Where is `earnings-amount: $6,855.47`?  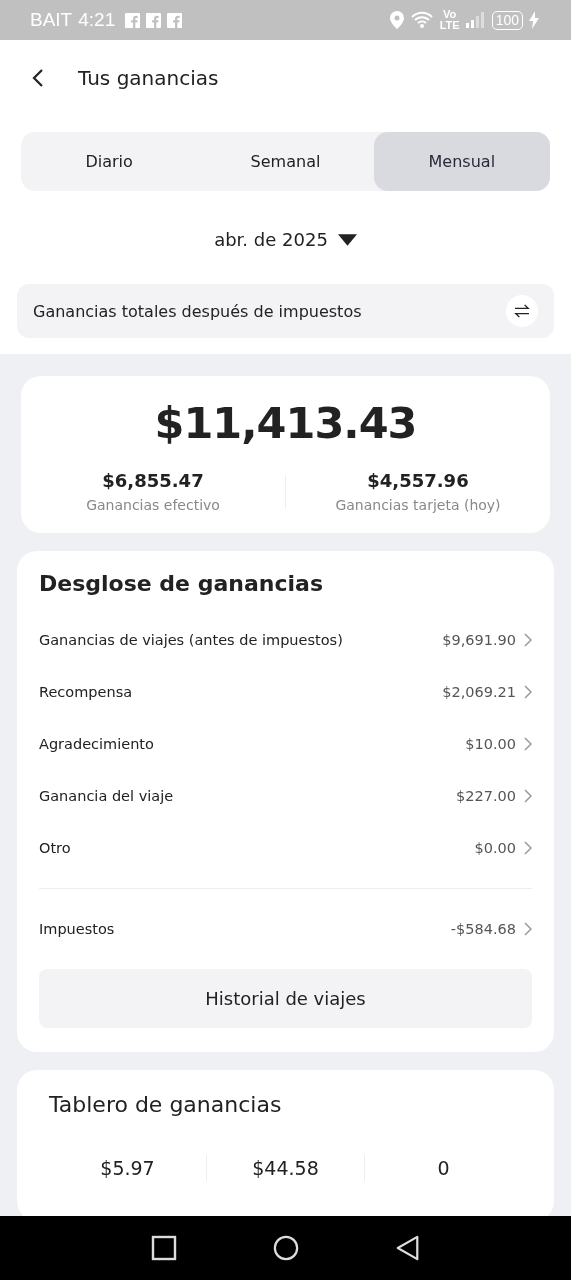
earnings-amount: $6,855.47 is located at coordinates (153, 480).